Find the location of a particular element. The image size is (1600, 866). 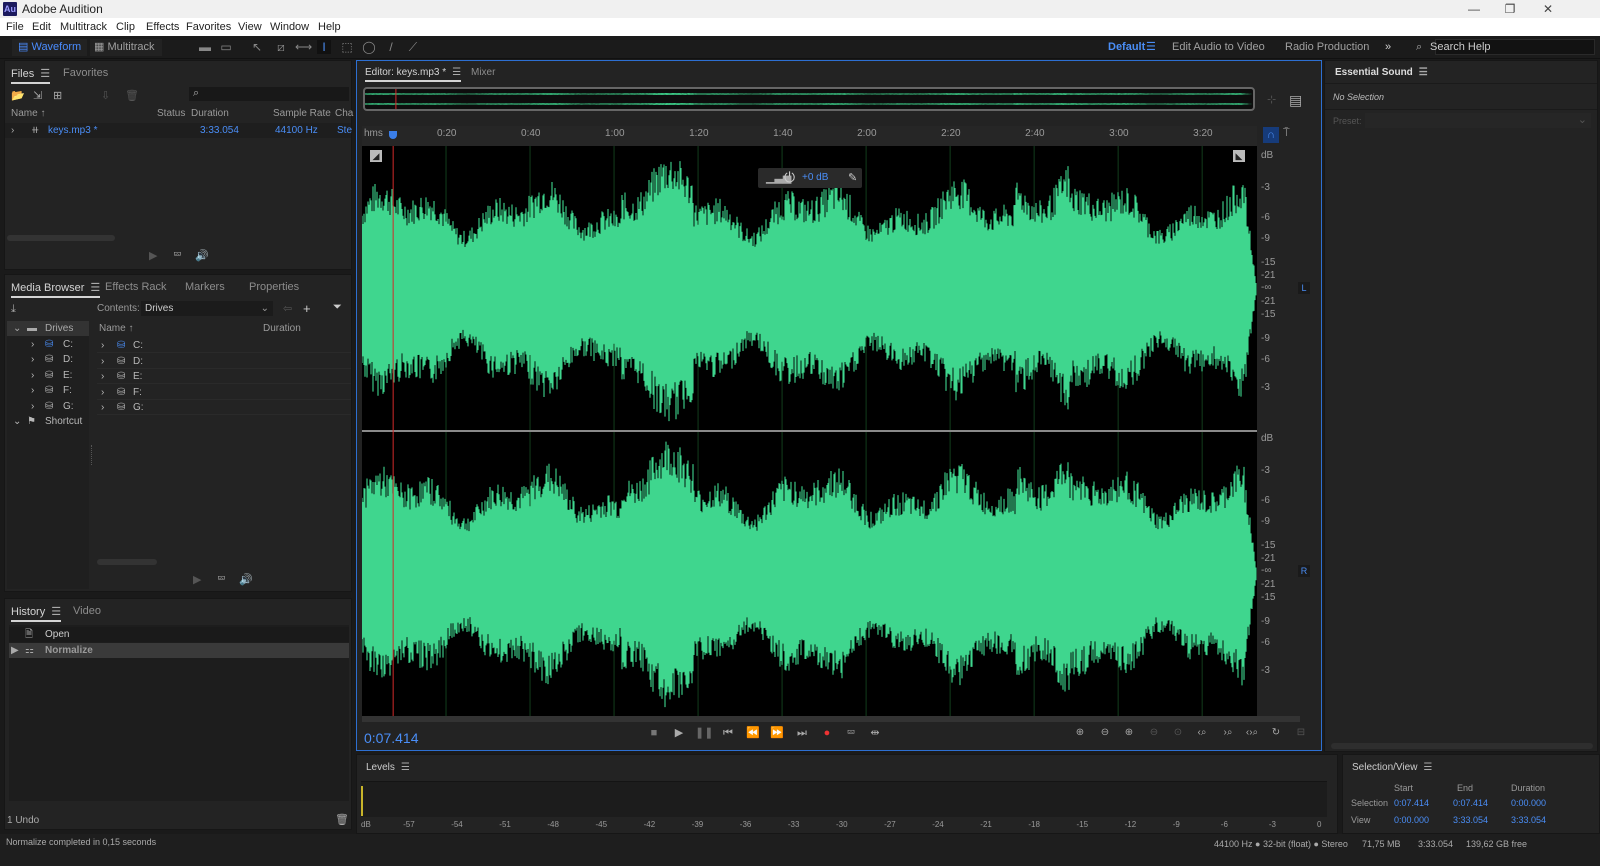

pause-button: ❚❚ is located at coordinates (704, 733).